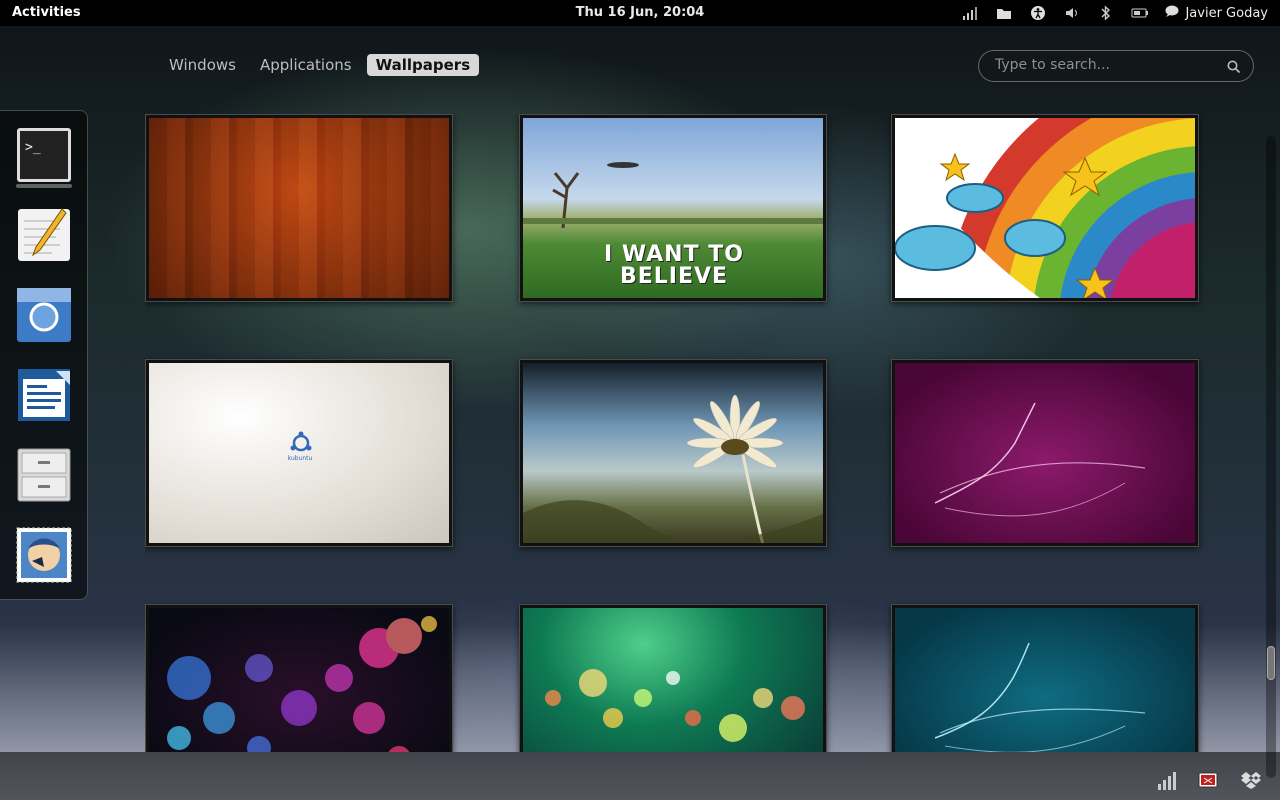 Image resolution: width=1280 pixels, height=800 pixels. I want to click on wallpaper-teal-swirl, so click(1045, 678).